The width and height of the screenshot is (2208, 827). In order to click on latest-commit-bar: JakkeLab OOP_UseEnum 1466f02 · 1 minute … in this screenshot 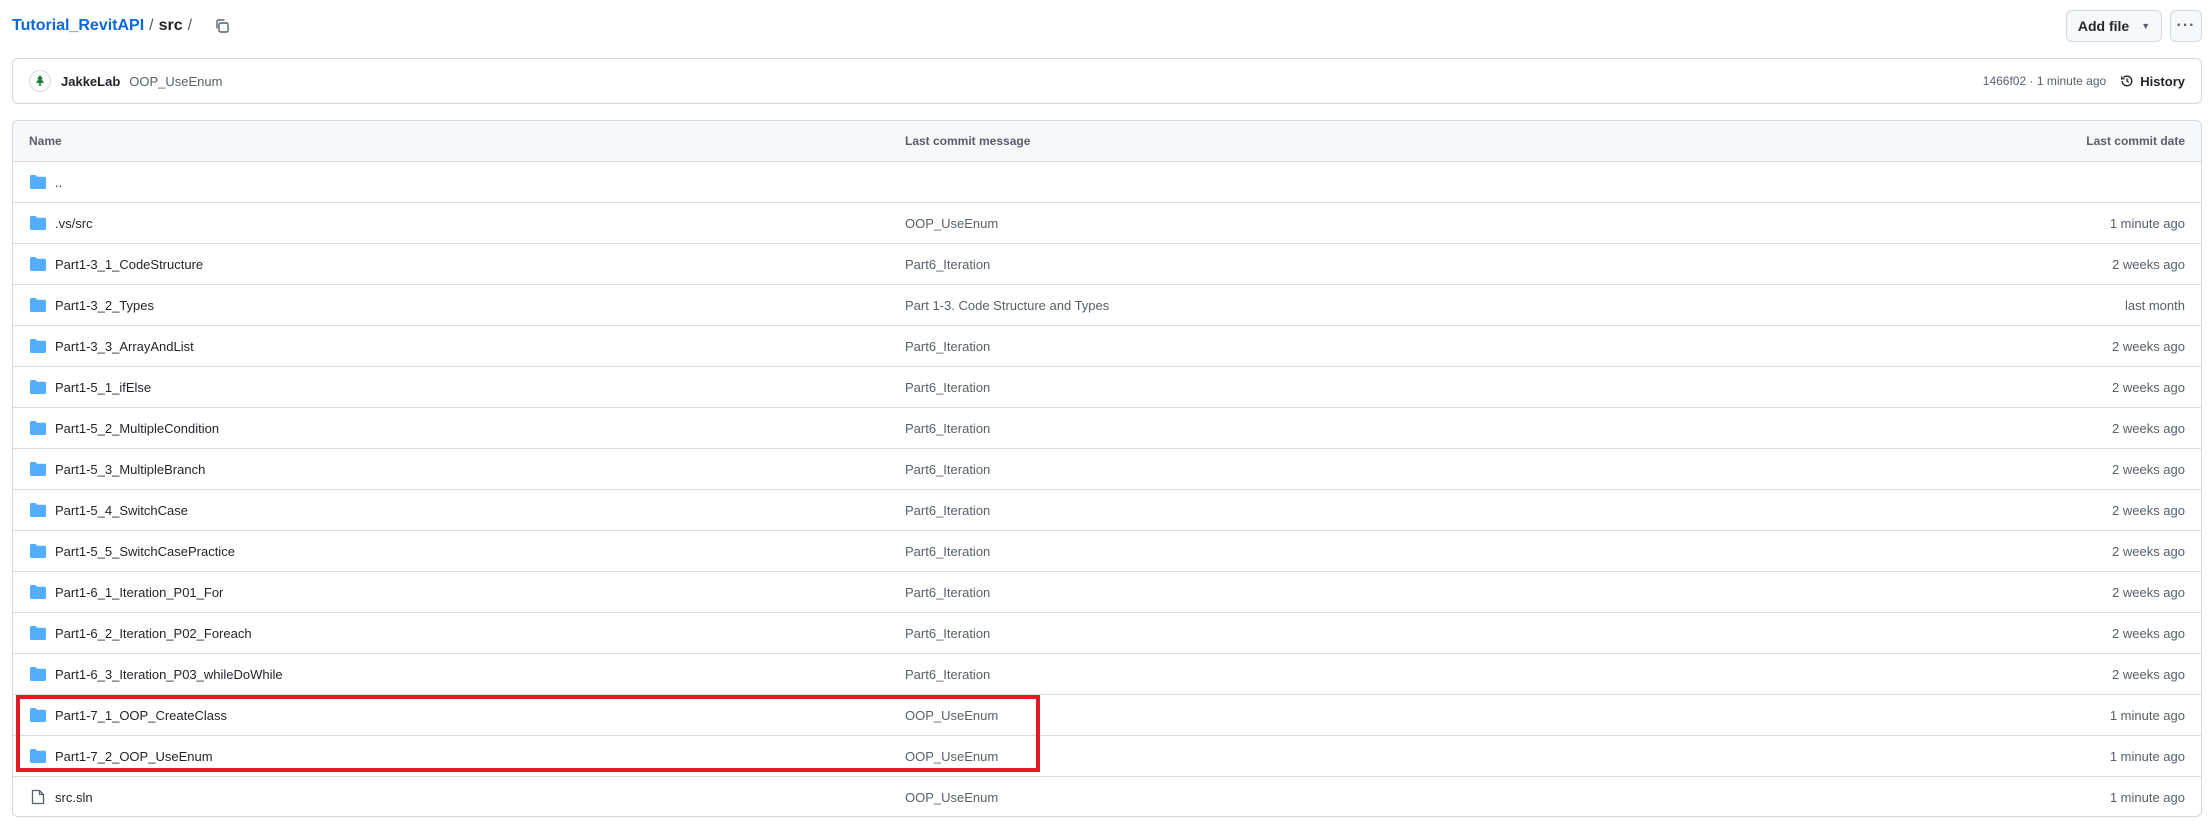, I will do `click(1107, 81)`.